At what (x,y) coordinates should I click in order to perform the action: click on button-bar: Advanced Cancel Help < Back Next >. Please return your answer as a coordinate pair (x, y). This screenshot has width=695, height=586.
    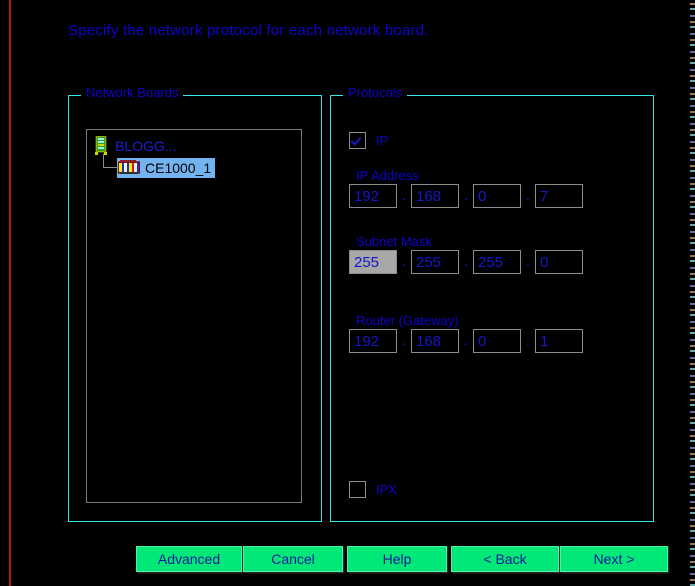
    Looking at the image, I should click on (347, 562).